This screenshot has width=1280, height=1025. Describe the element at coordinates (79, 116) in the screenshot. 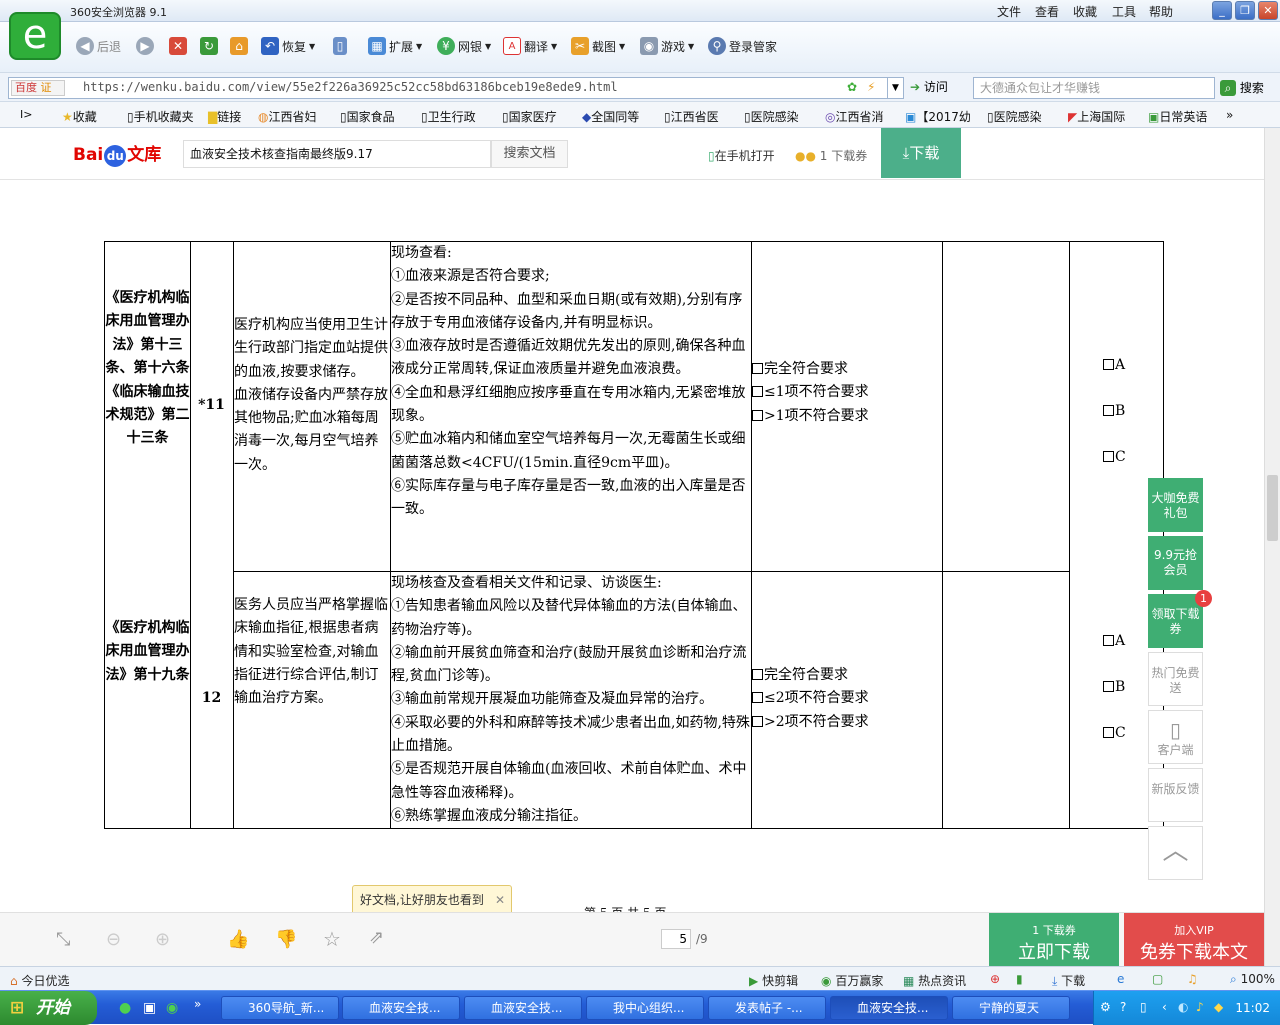

I see `favorites-button: ★收藏` at that location.